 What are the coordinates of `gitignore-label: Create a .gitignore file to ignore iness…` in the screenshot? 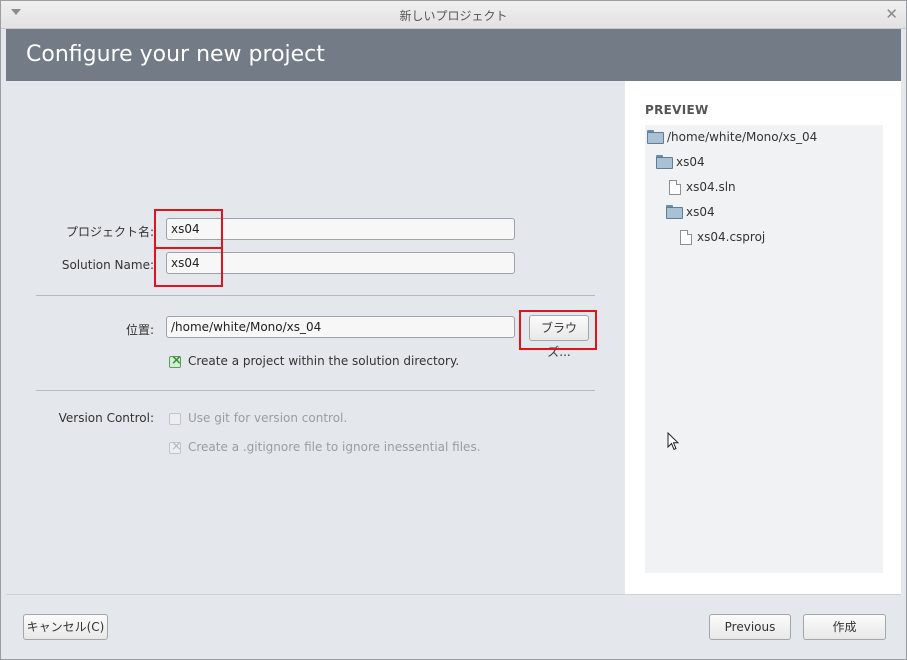 It's located at (334, 447).